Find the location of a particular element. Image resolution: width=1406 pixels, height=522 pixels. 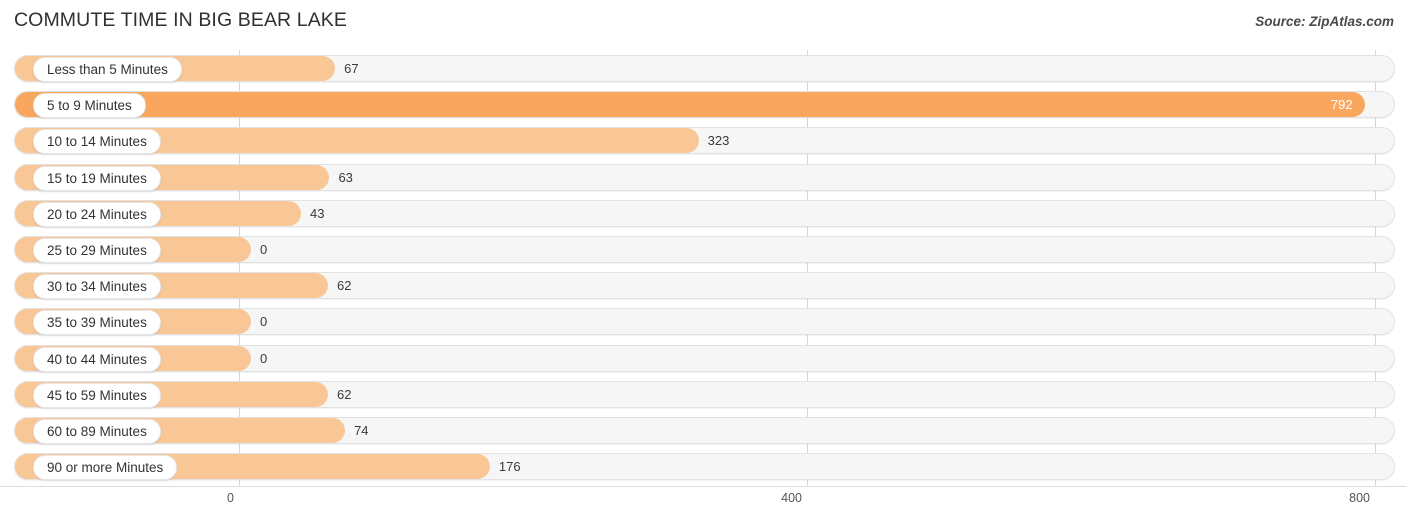

category-label: 35 to 39 Minutes is located at coordinates (97, 323).